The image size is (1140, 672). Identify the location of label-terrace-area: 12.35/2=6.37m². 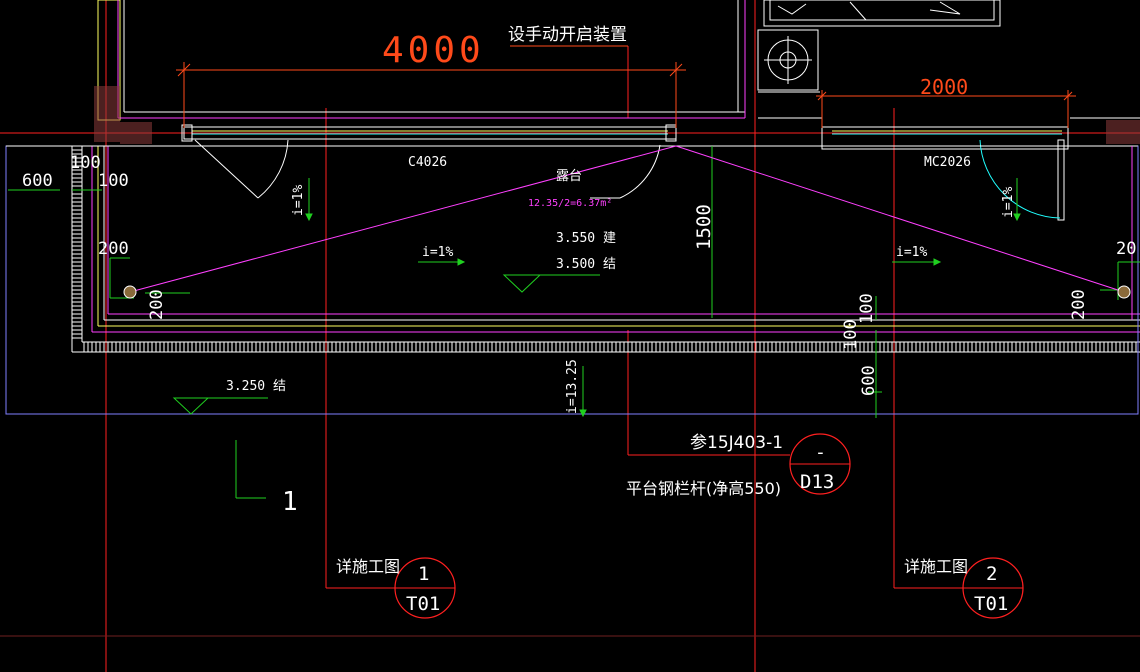
(570, 203).